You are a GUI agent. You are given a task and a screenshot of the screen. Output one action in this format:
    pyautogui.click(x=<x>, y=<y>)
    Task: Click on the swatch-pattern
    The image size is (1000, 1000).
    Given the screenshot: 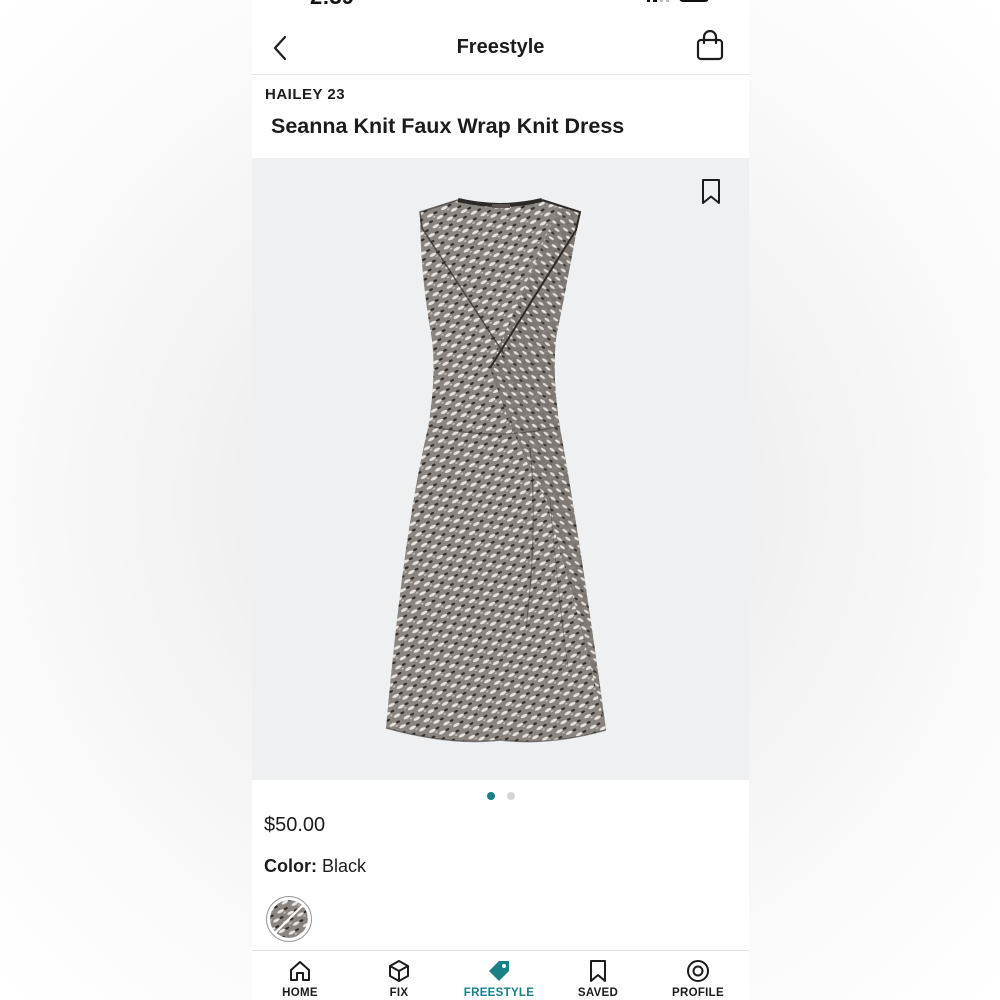 What is the action you would take?
    pyautogui.click(x=289, y=919)
    